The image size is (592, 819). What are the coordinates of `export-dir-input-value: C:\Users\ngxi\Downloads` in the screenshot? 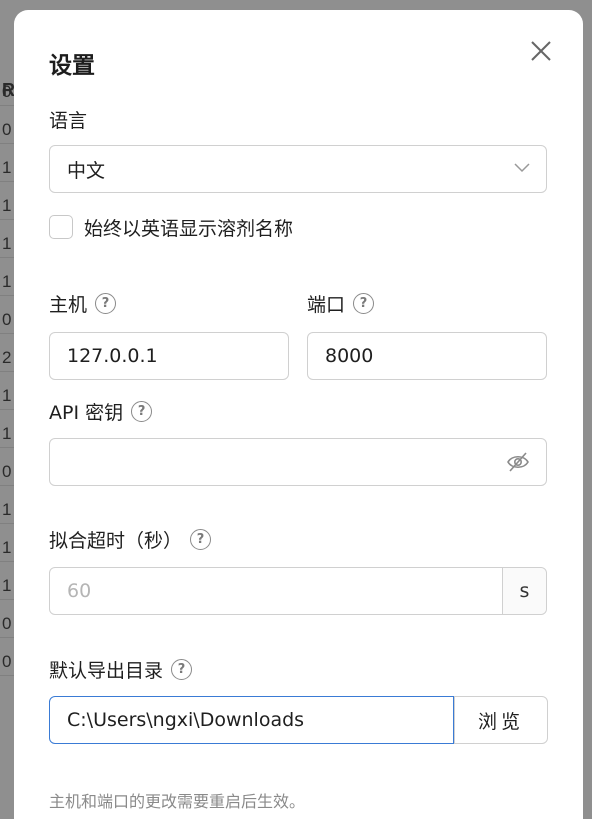 It's located at (186, 720).